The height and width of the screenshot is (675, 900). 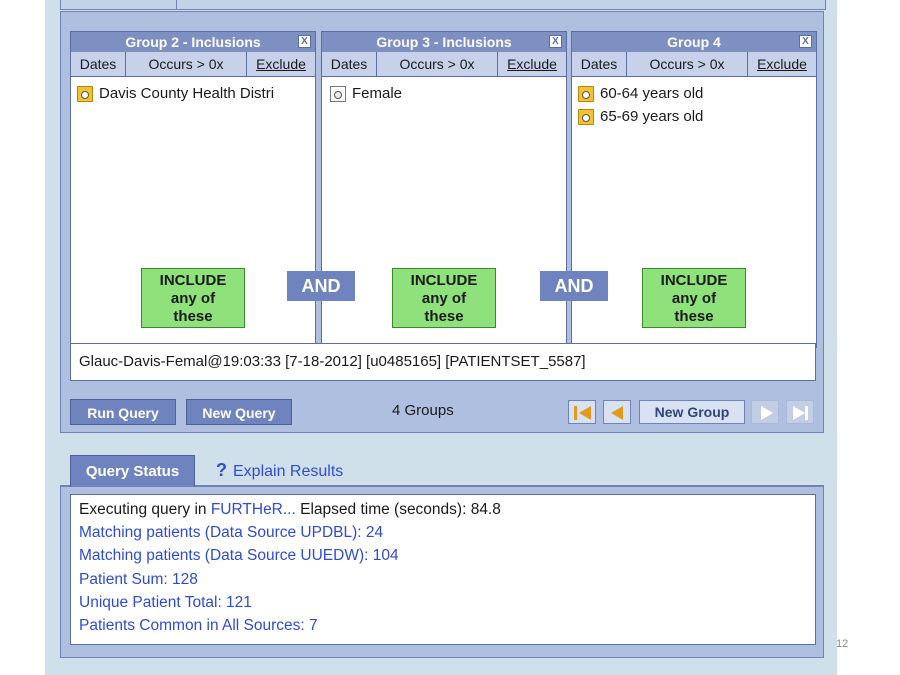 I want to click on concept-label: Female, so click(x=377, y=93).